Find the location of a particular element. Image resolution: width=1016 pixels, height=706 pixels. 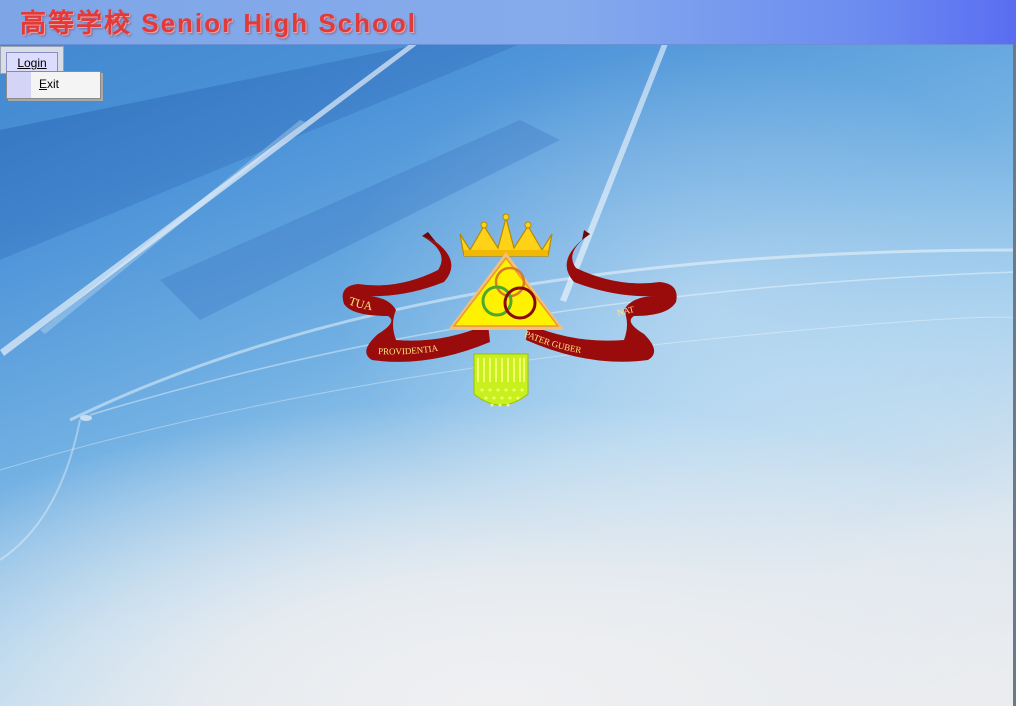

triangle-emblem is located at coordinates (506, 291).